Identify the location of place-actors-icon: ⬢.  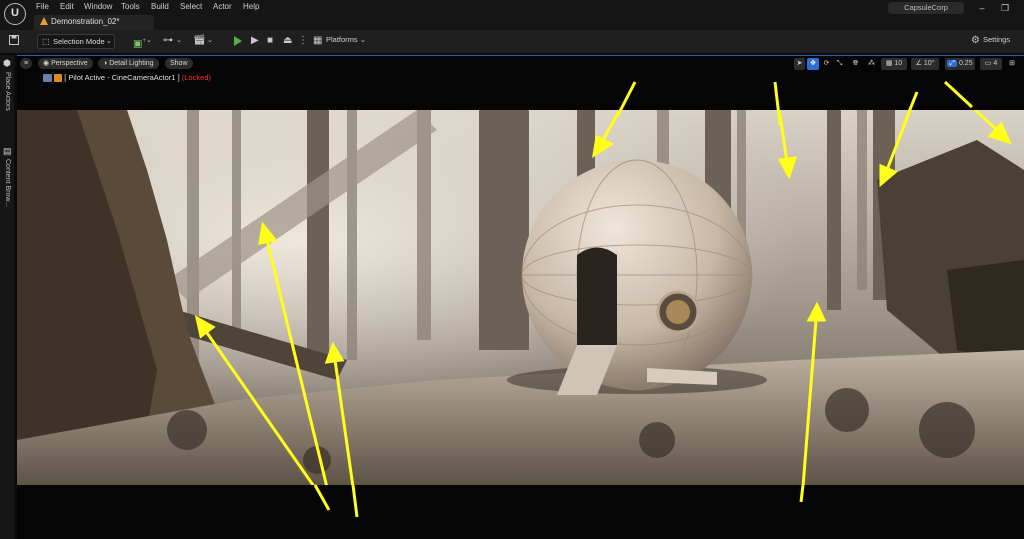
(7, 63).